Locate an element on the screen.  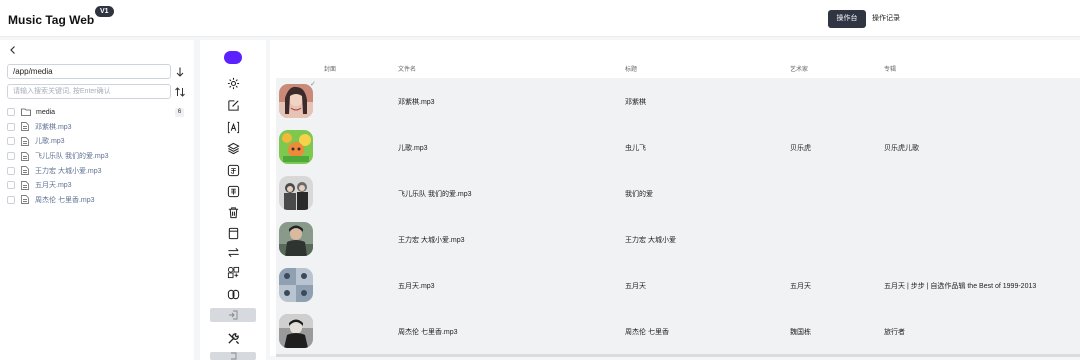
file-row: 飞儿乐队 我们的爱.mp3 is located at coordinates (97, 156).